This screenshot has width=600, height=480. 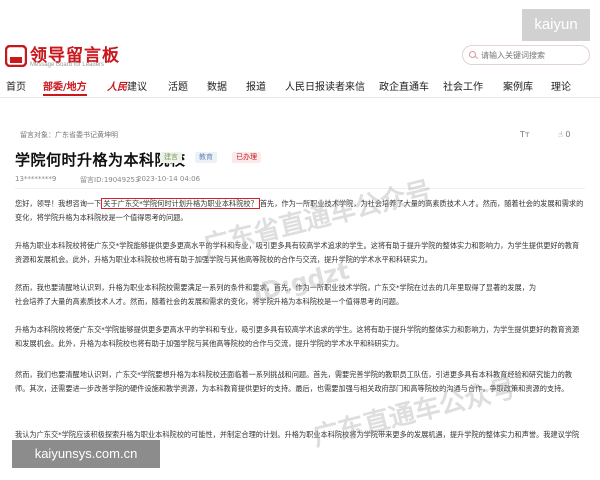 What do you see at coordinates (169, 179) in the screenshot?
I see `post-date: 2023-10-14 04:06` at bounding box center [169, 179].